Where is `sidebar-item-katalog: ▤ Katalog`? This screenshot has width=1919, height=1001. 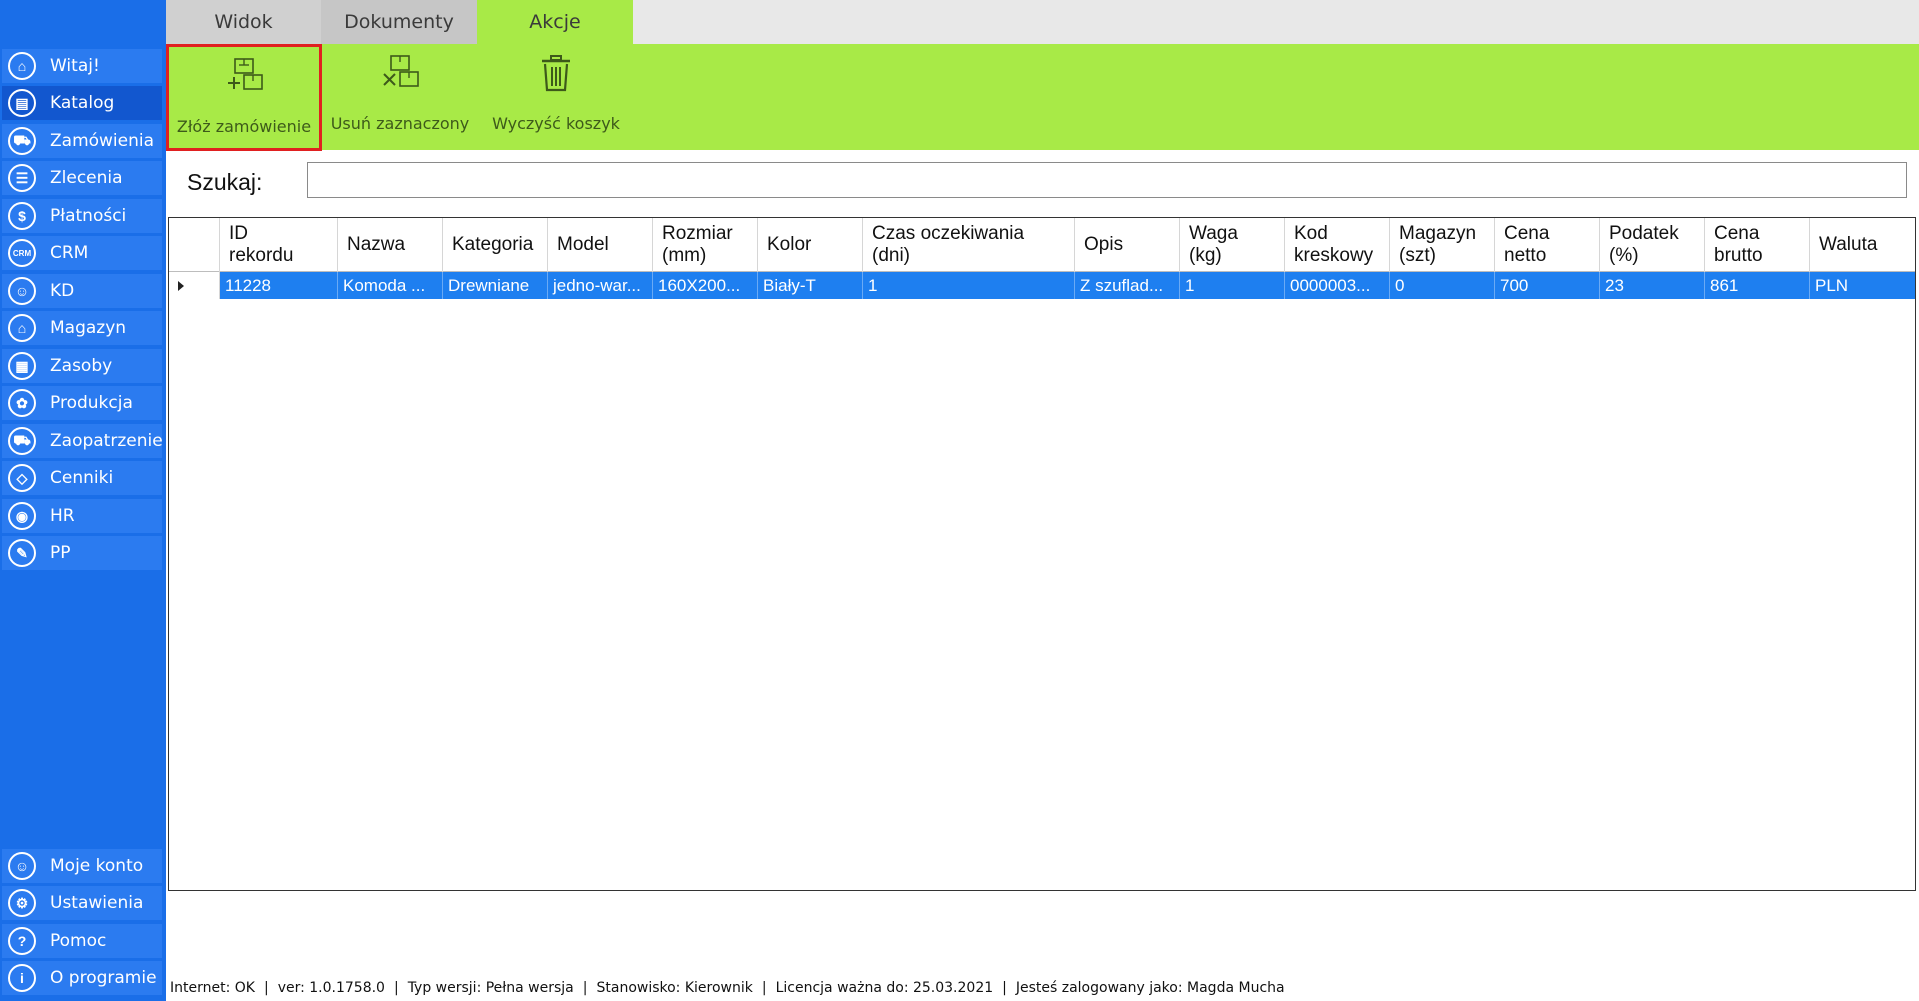
sidebar-item-katalog: ▤ Katalog is located at coordinates (82, 103).